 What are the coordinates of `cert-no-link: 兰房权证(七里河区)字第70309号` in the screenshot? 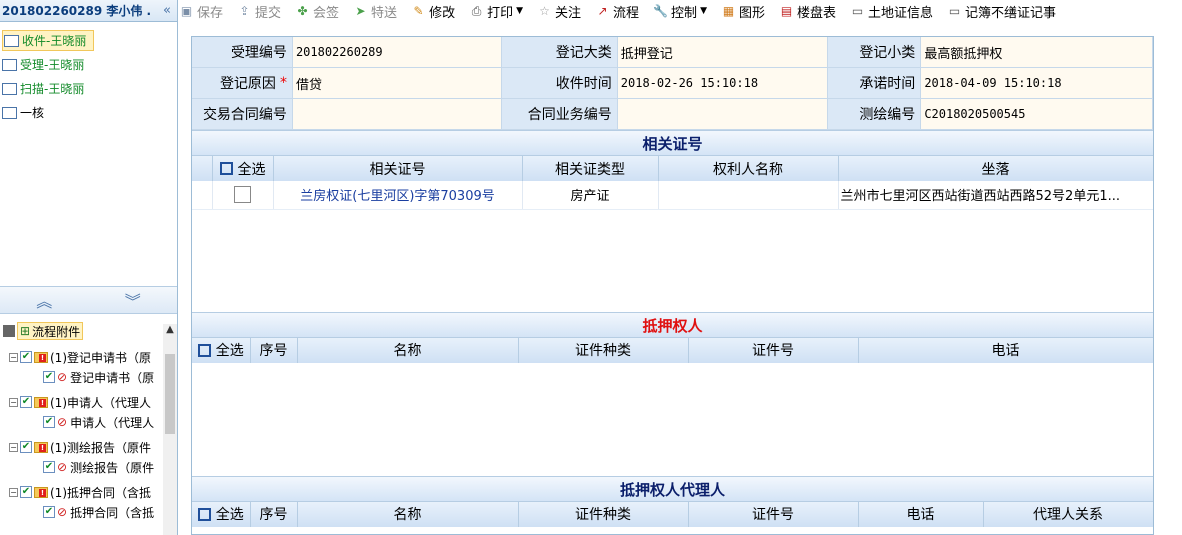 It's located at (398, 195).